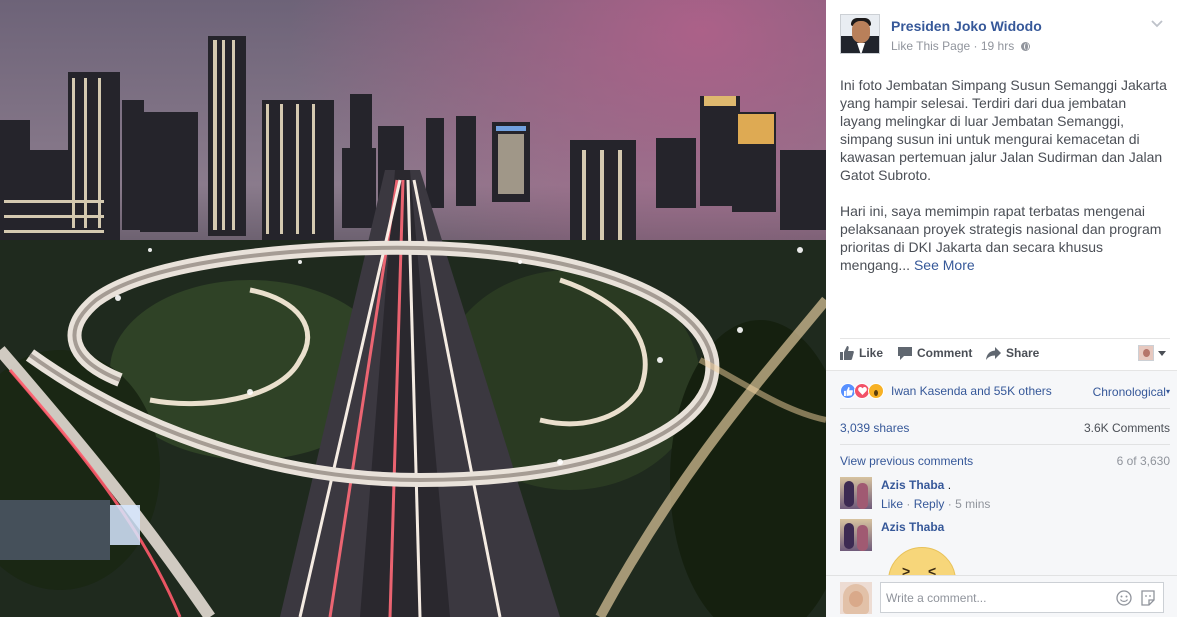 Image resolution: width=1177 pixels, height=617 pixels. Describe the element at coordinates (1005, 495) in the screenshot. I see `comment-item: Azis Thaba . Like · Reply · 5 mins` at that location.